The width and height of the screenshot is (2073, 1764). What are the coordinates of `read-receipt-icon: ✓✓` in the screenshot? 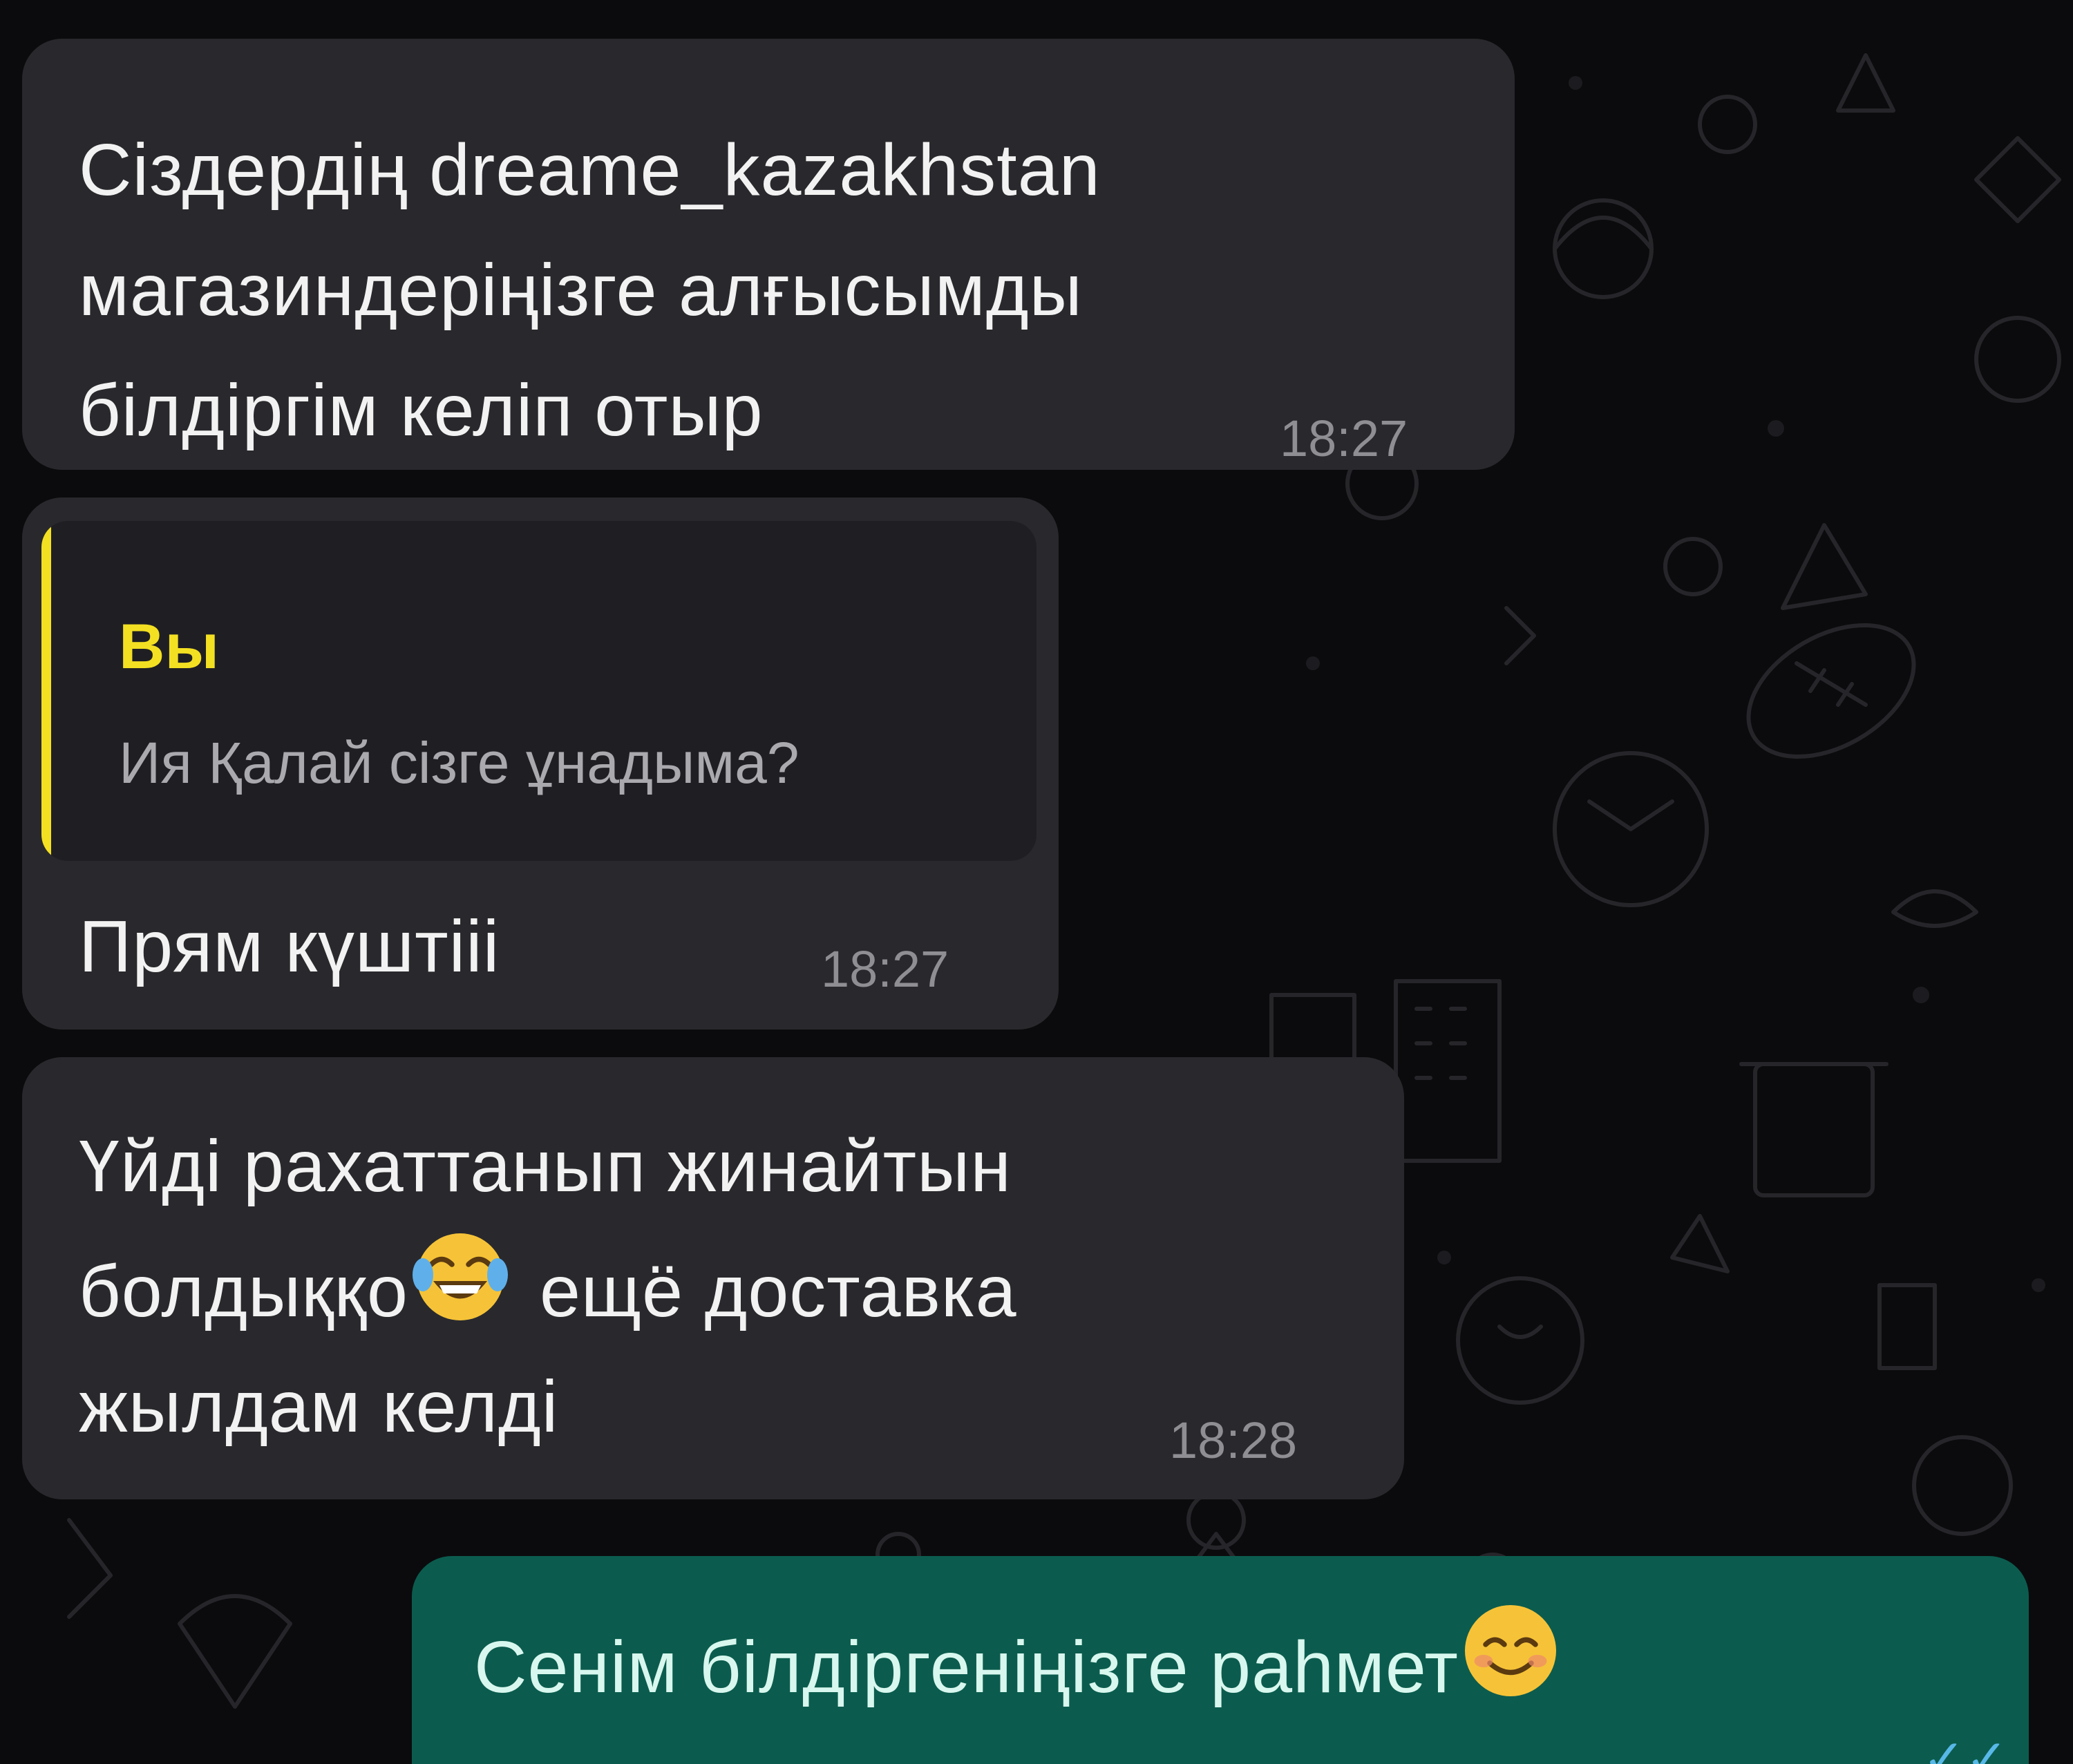 It's located at (1965, 1747).